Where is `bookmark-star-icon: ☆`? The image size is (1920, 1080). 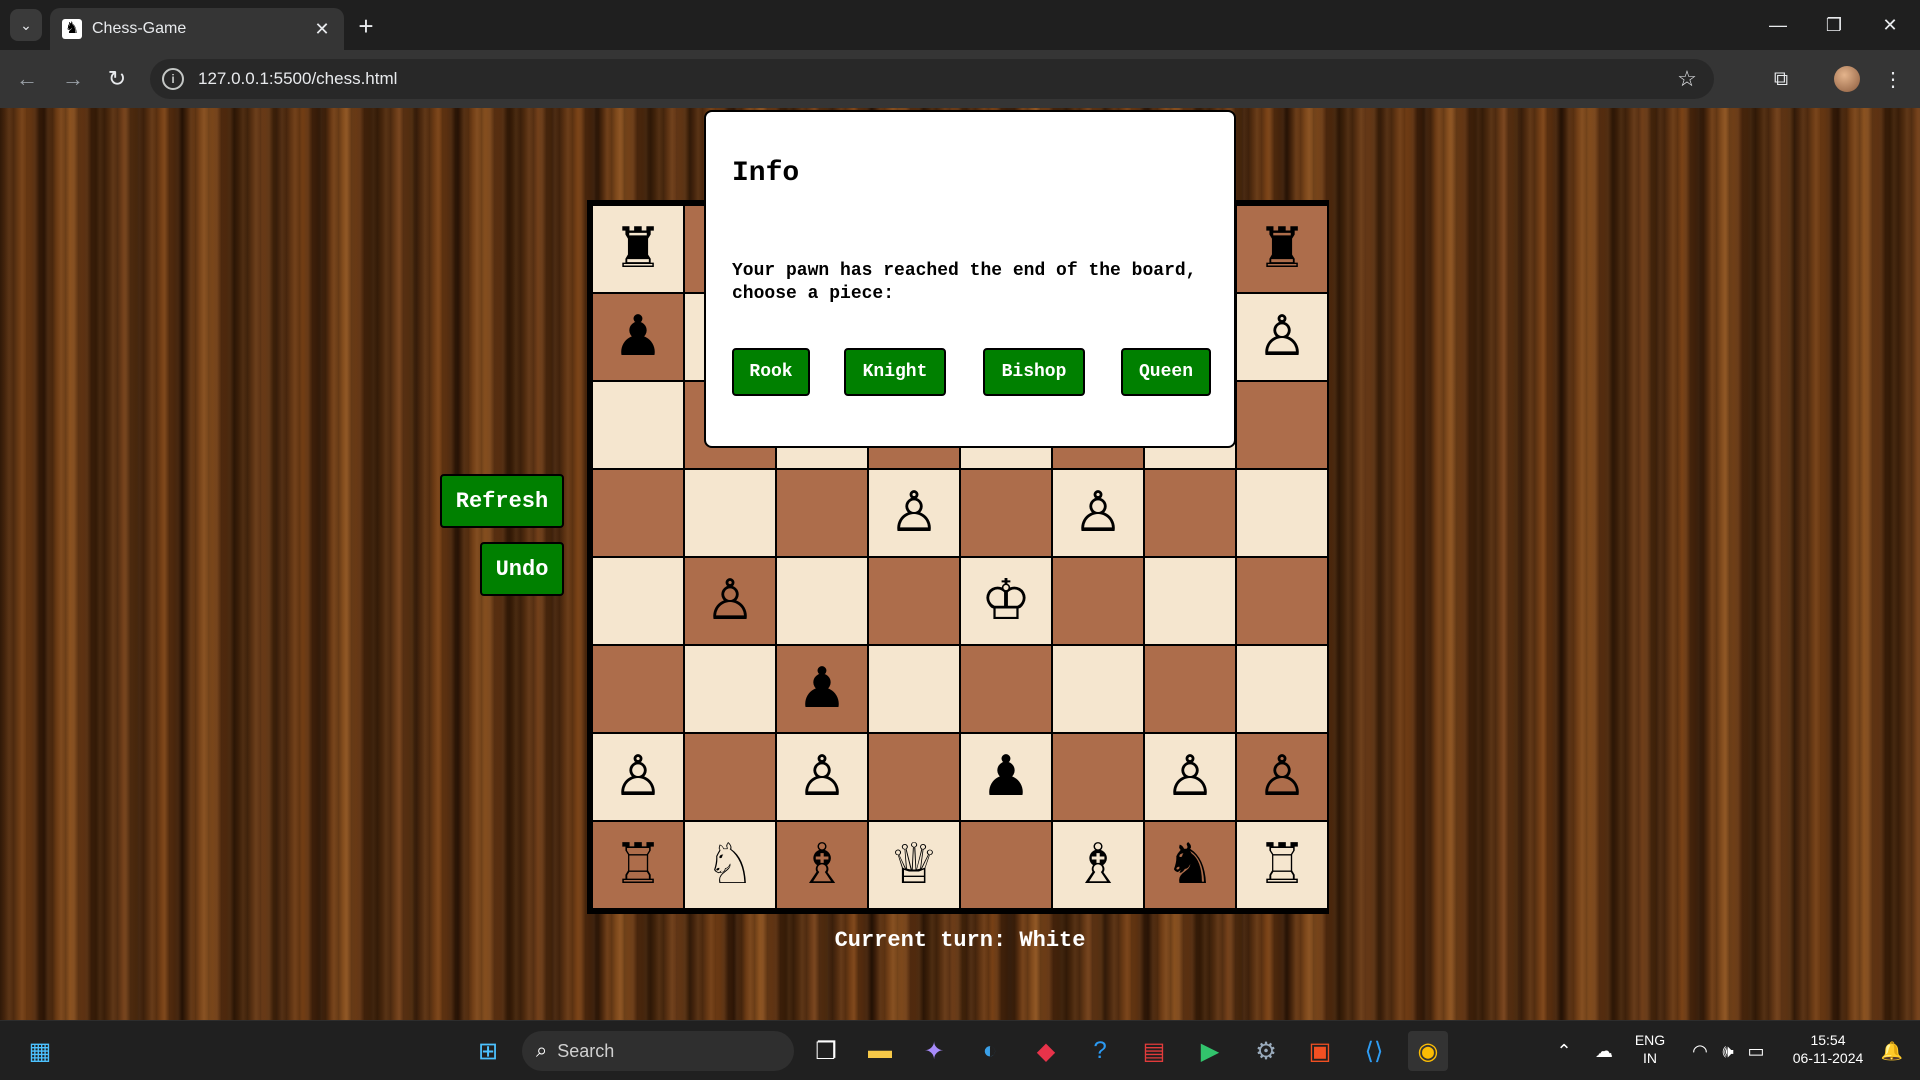
bookmark-star-icon: ☆ is located at coordinates (1687, 79).